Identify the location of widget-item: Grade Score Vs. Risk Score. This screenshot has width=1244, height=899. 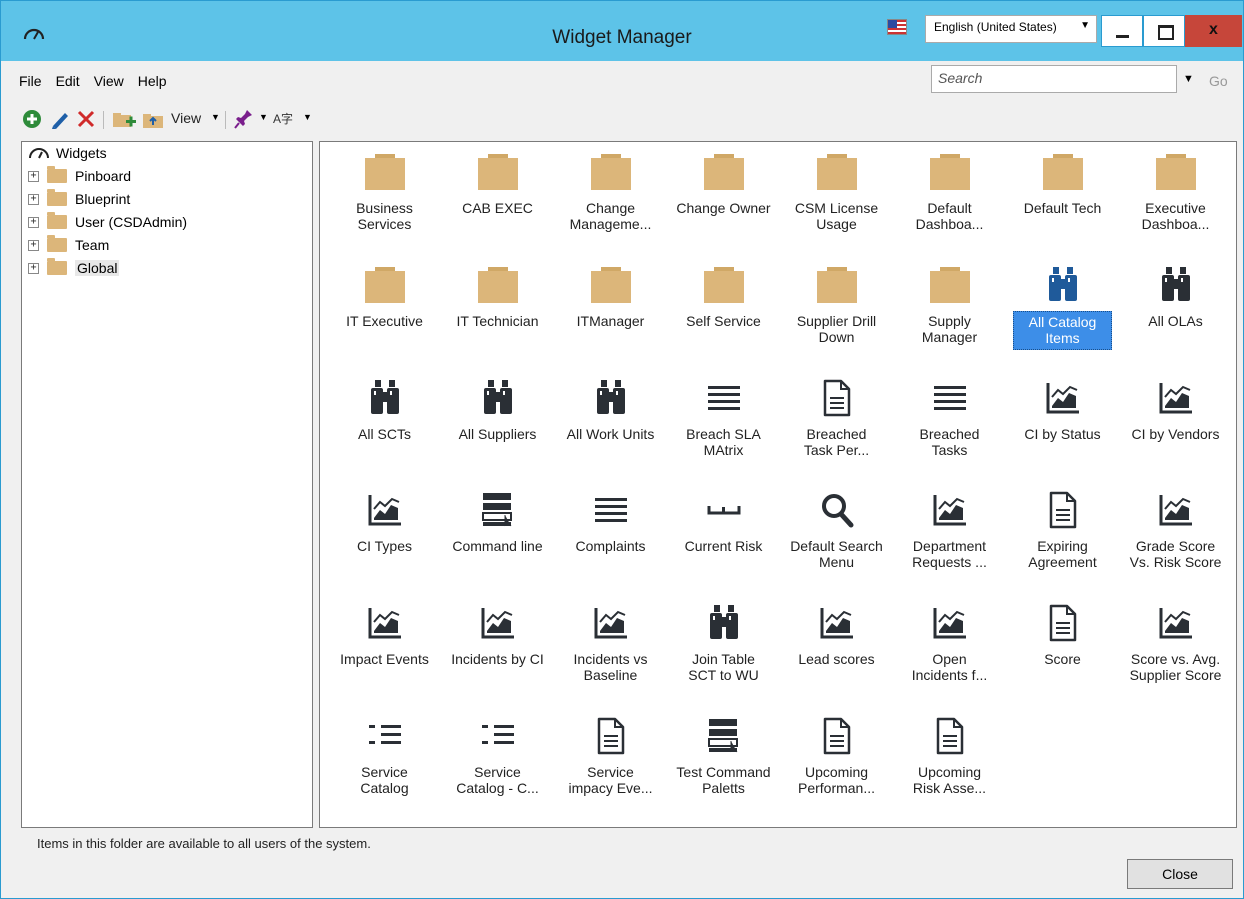
(1175, 539).